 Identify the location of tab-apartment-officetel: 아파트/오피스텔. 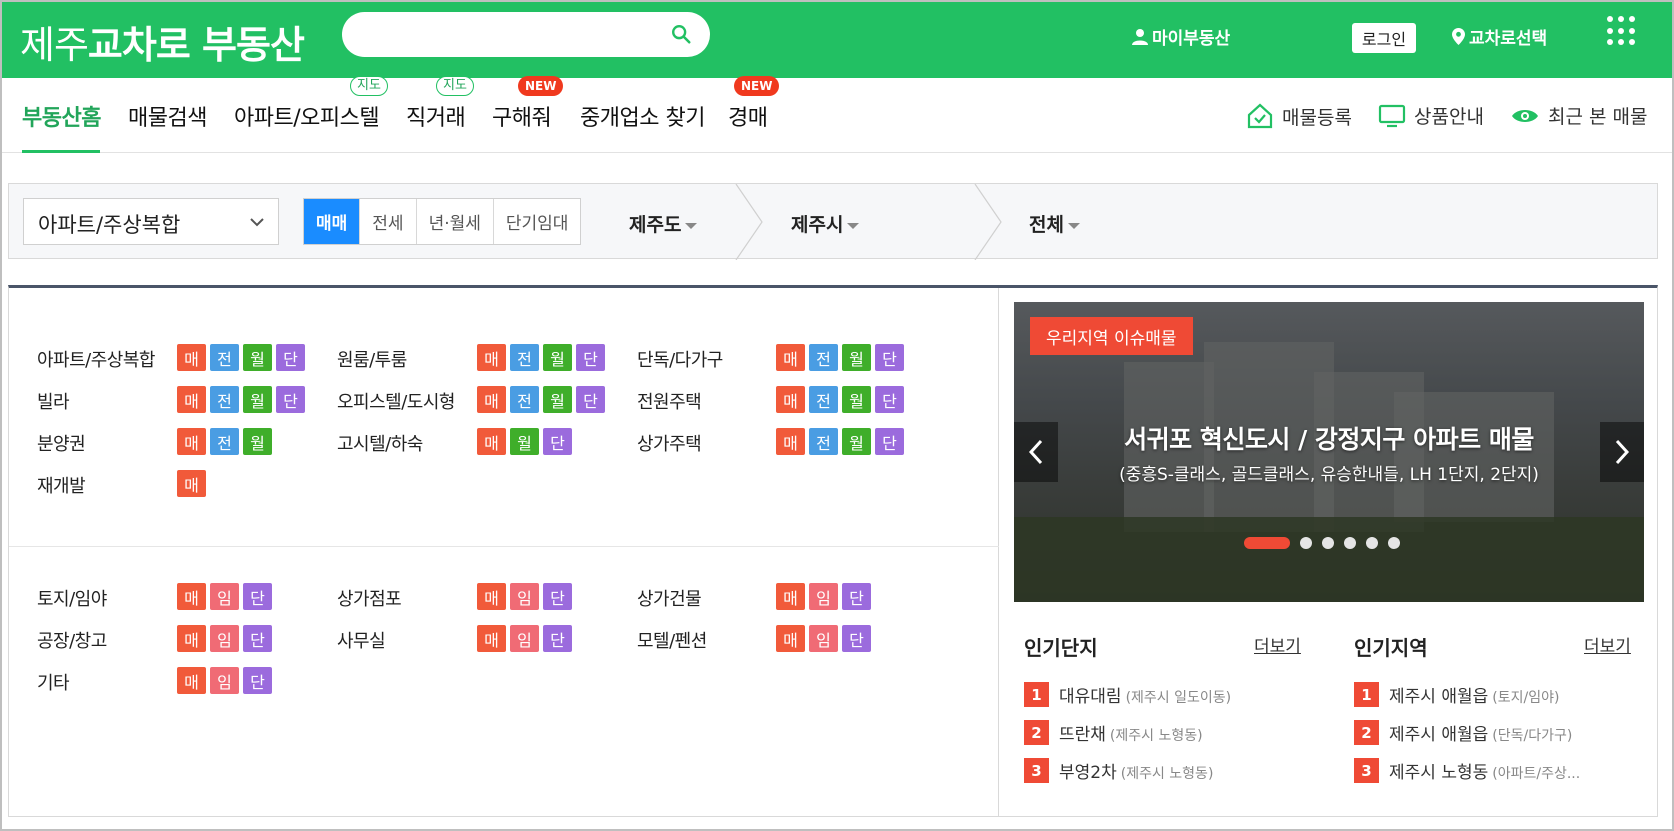
(307, 116).